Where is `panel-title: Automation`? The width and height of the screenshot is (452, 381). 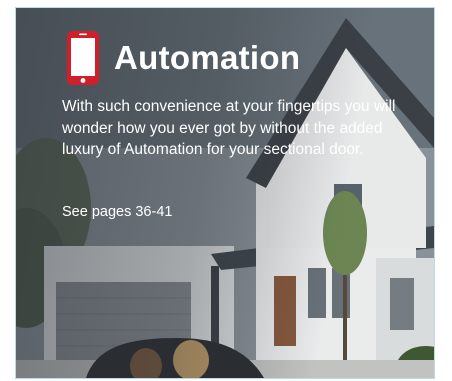
panel-title: Automation is located at coordinates (207, 57).